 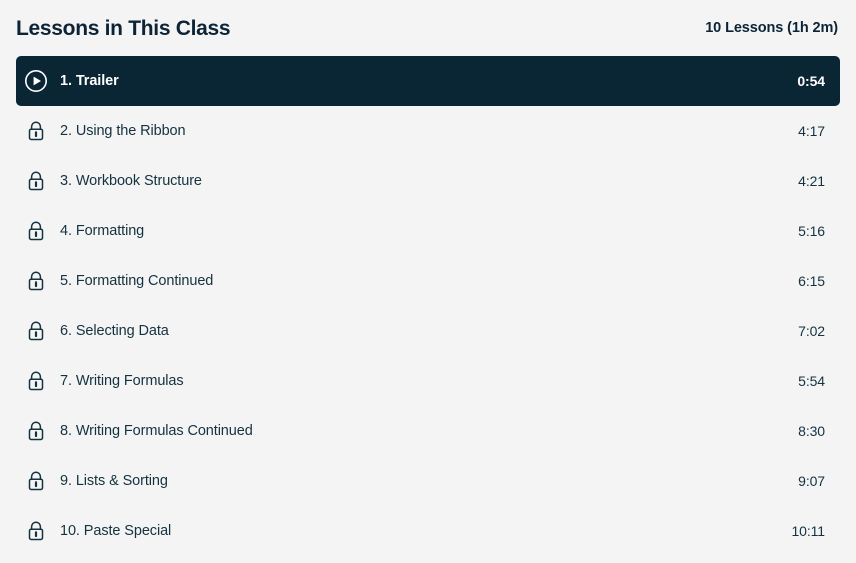 I want to click on lesson-title: 7. Writing Formulas, so click(x=122, y=381).